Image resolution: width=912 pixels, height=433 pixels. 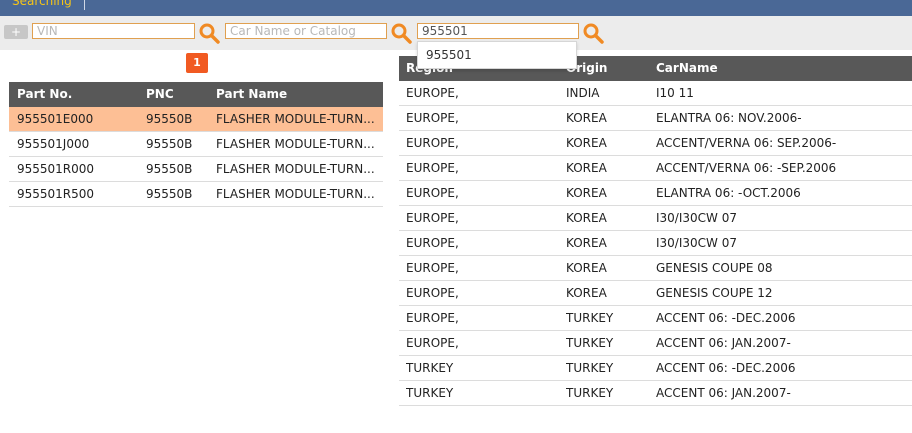 I want to click on table-row: TURKEY TURKEY ACCENT 06: -DEC.2006, so click(x=655, y=368).